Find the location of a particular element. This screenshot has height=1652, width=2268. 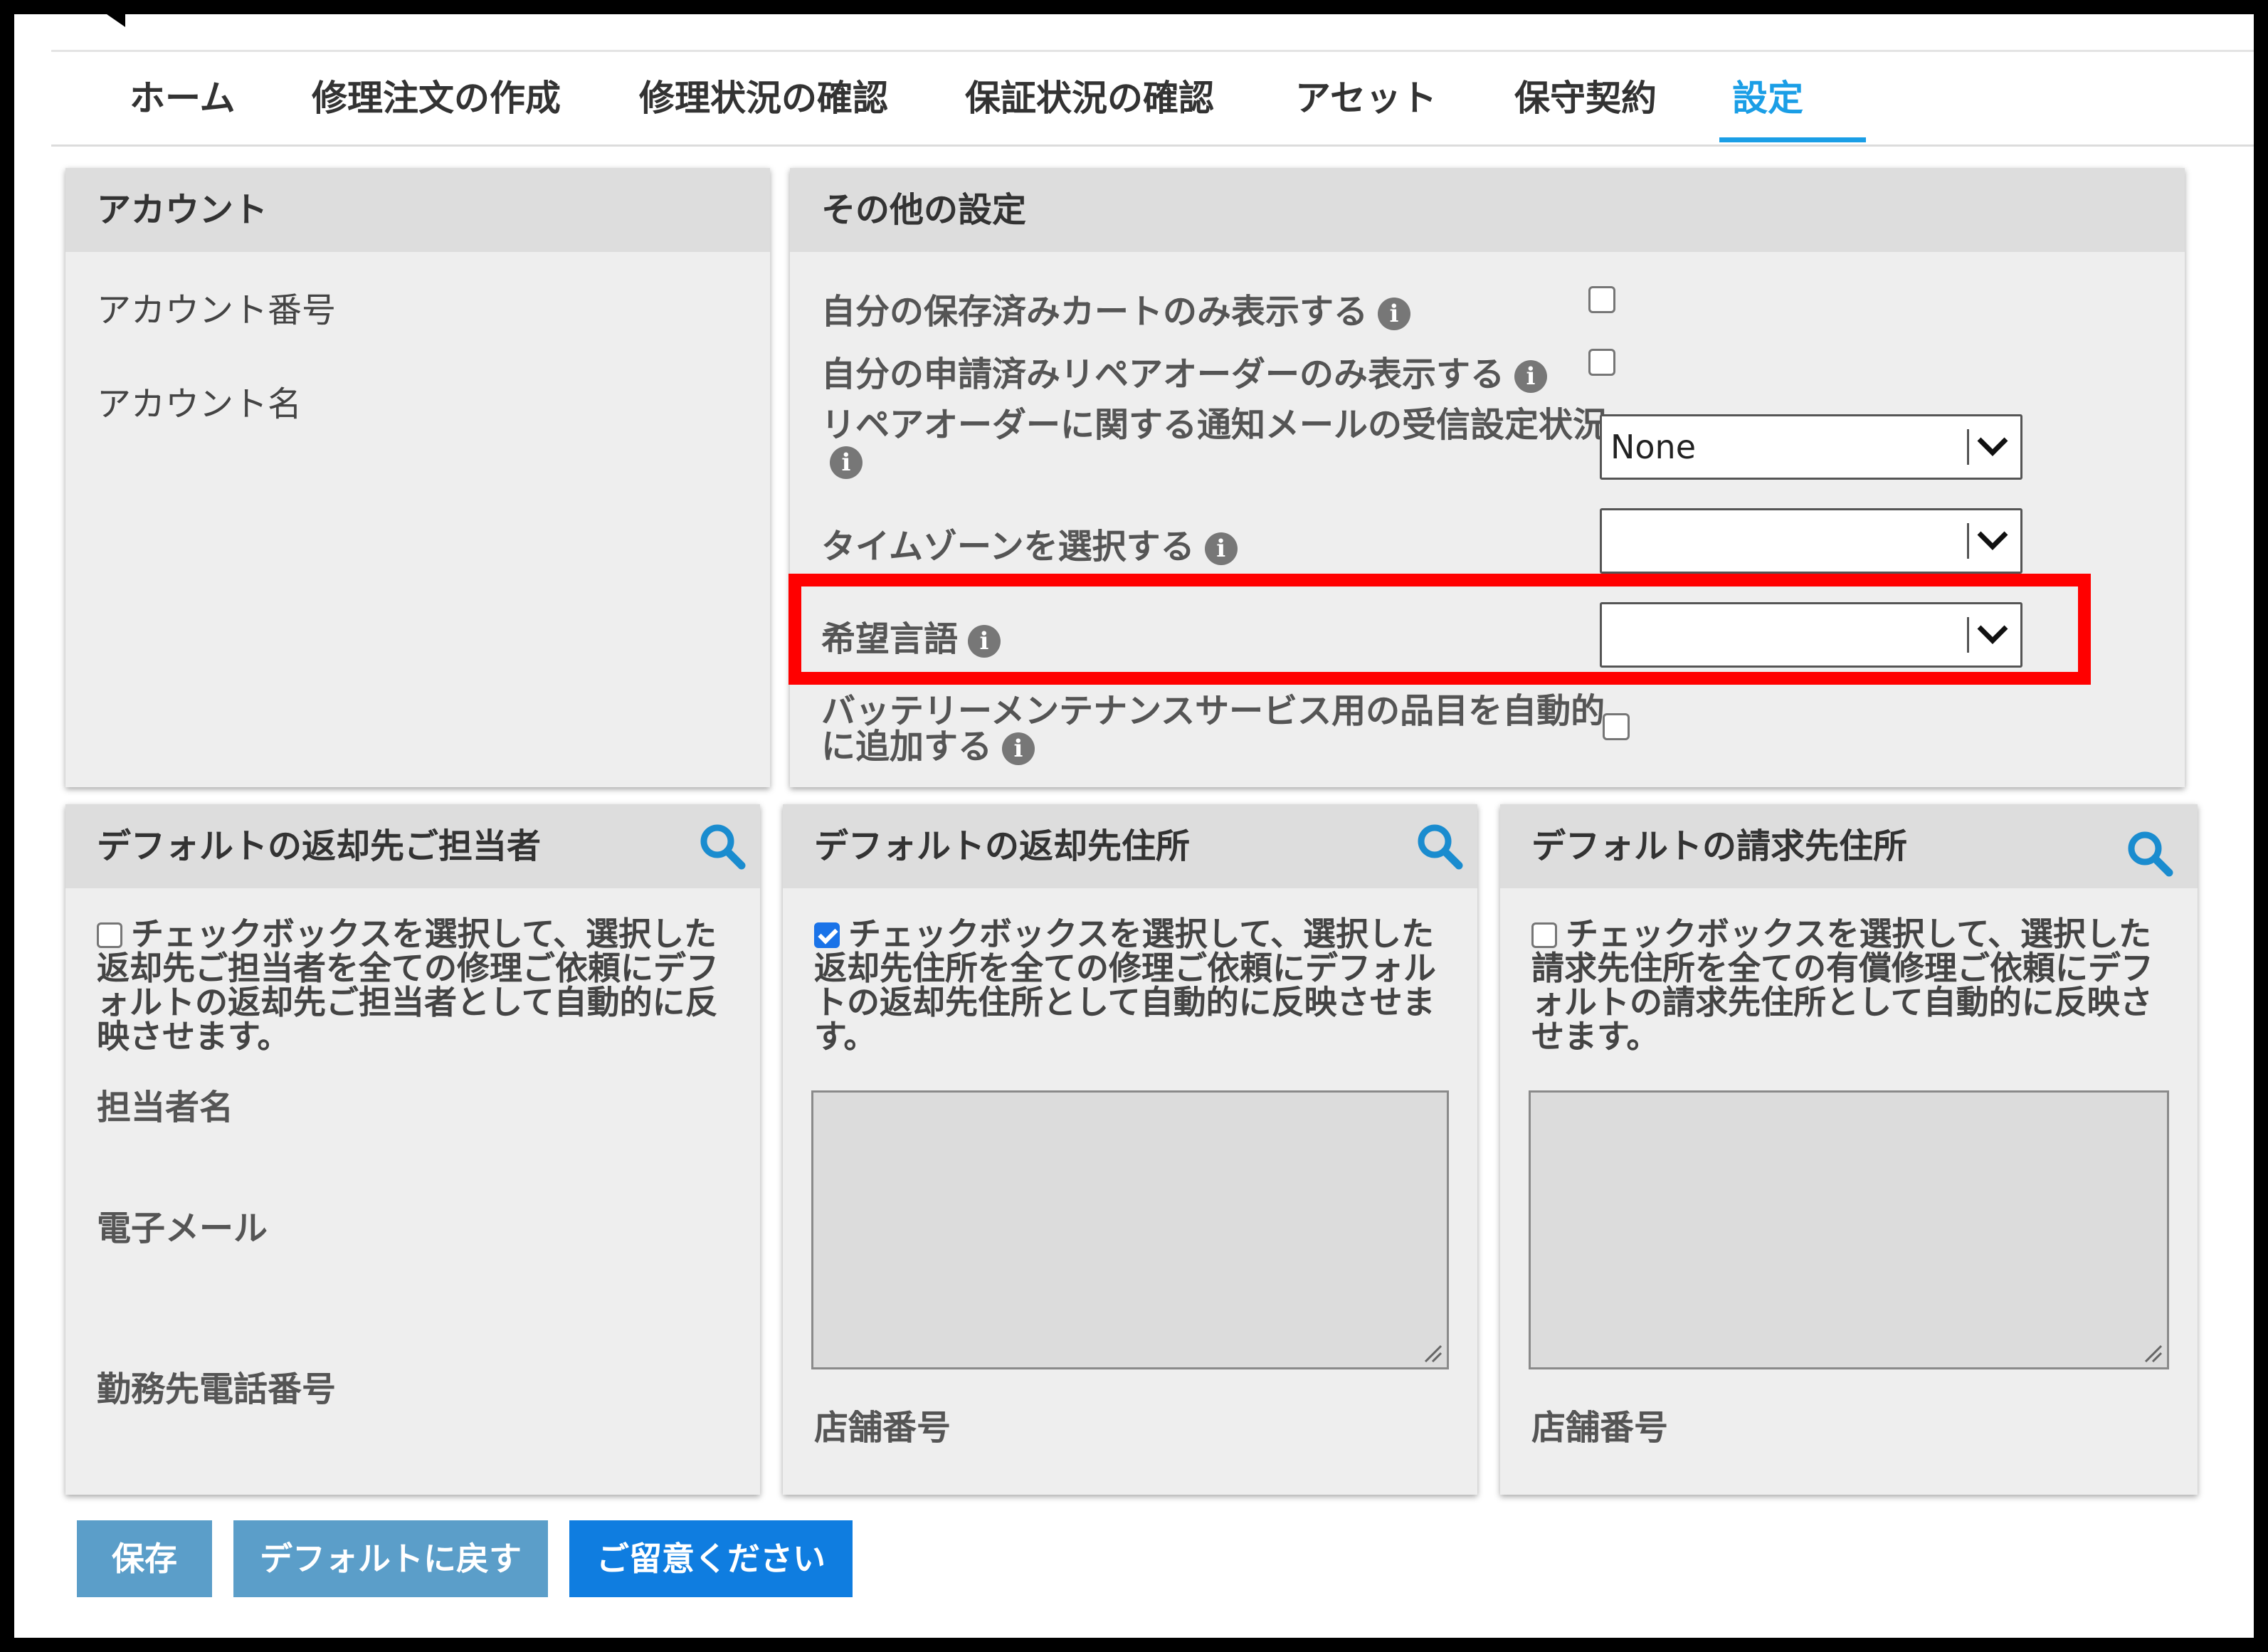

account-panel: アカウント アカウント番号 アカウント名 is located at coordinates (417, 477).